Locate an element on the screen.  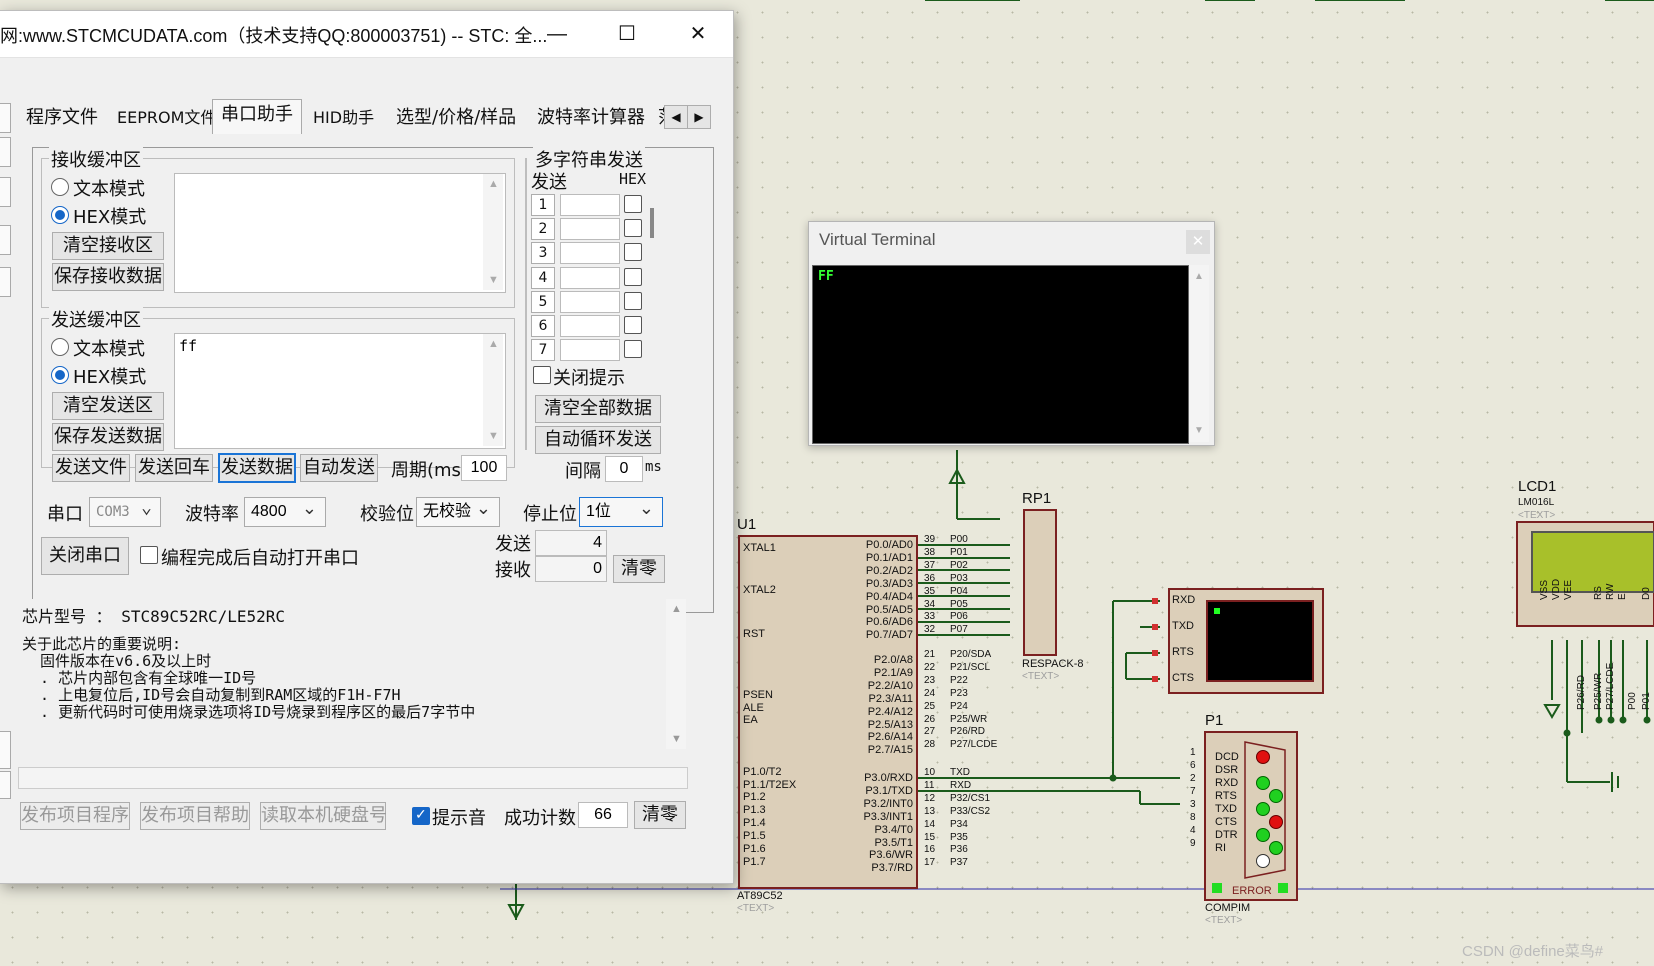
u1-left-pin: P1.2 is located at coordinates (754, 797).